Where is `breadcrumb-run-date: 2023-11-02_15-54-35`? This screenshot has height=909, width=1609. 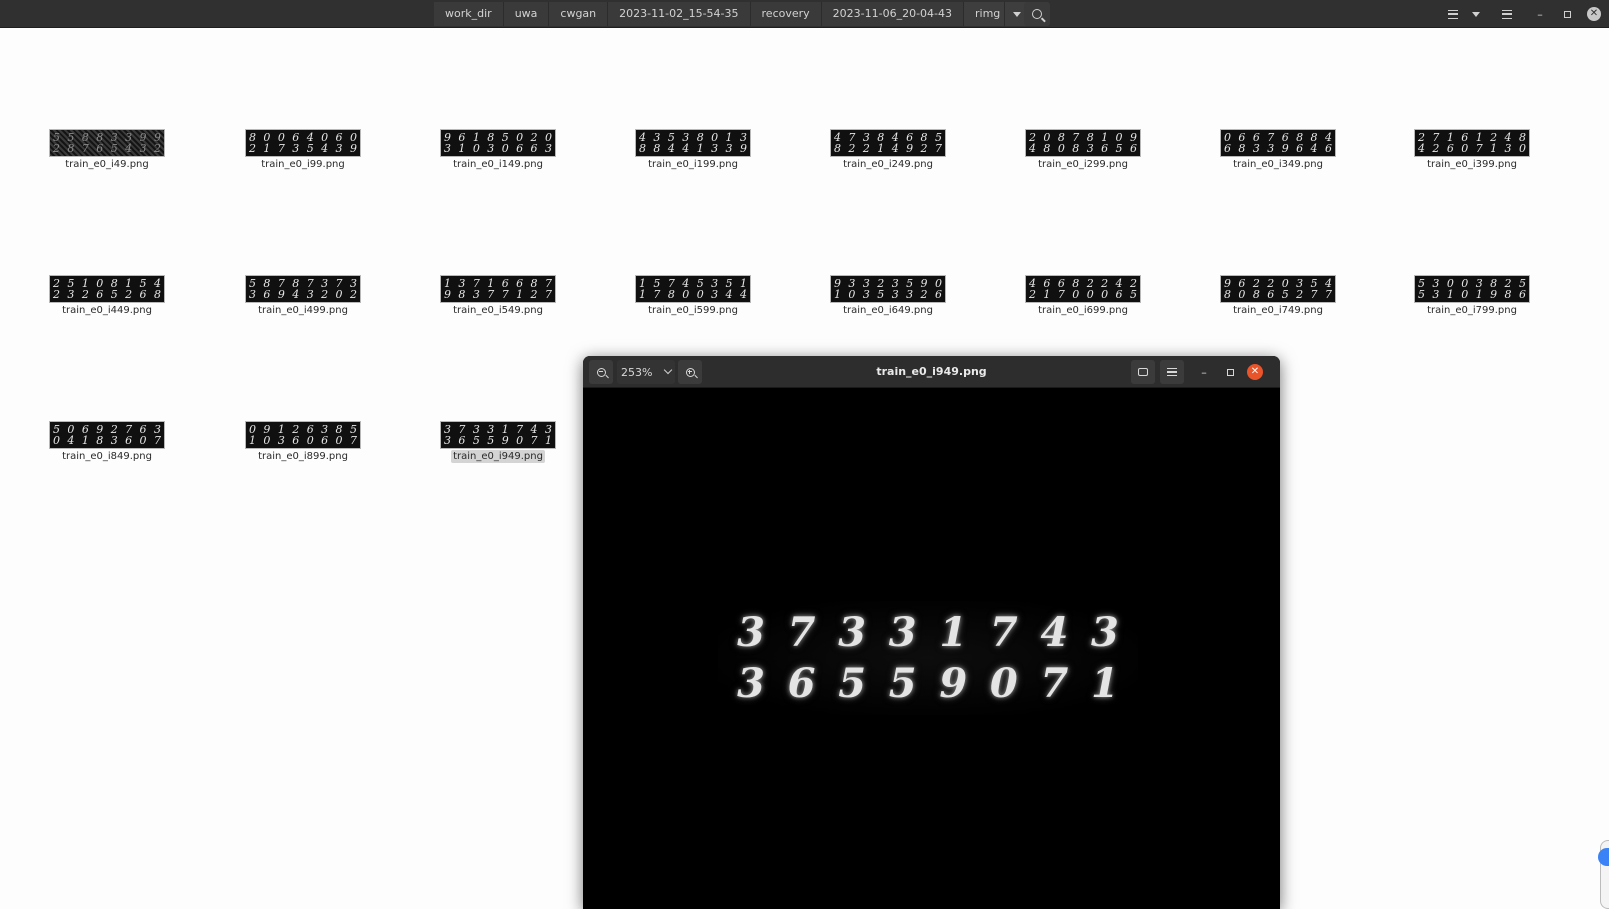 breadcrumb-run-date: 2023-11-02_15-54-35 is located at coordinates (679, 14).